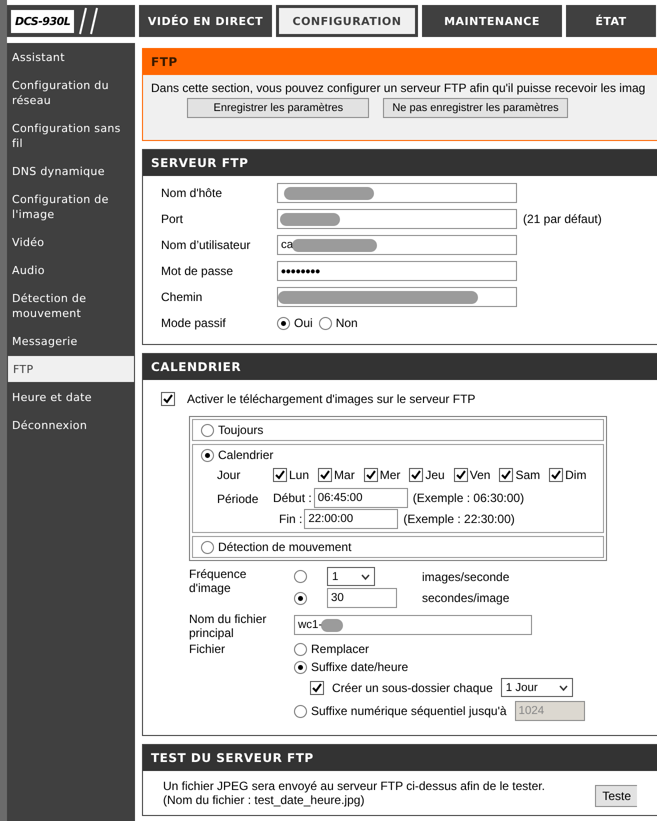 The width and height of the screenshot is (657, 821). Describe the element at coordinates (400, 758) in the screenshot. I see `panel-title: TEST DU SERVEUR FTP` at that location.